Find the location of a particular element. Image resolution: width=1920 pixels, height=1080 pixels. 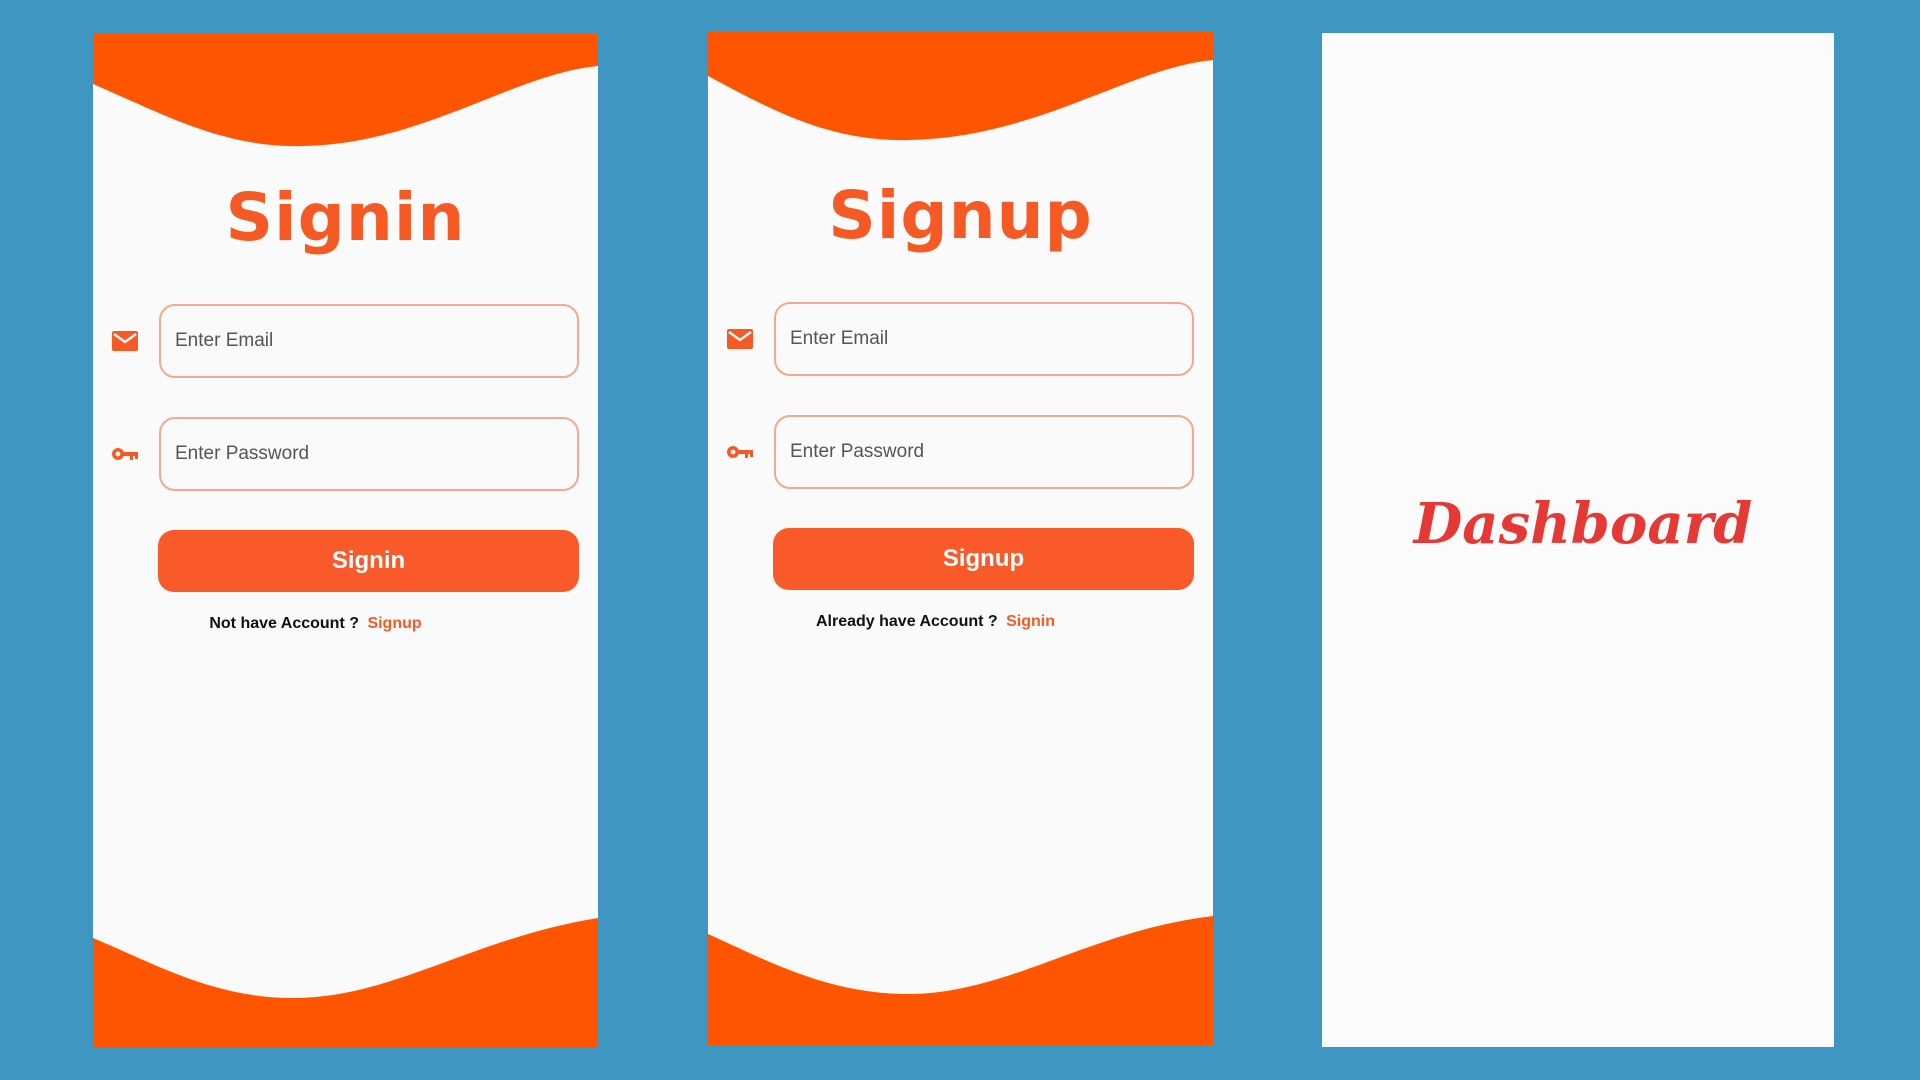

dashboard-title: Dashboard is located at coordinates (1583, 524).